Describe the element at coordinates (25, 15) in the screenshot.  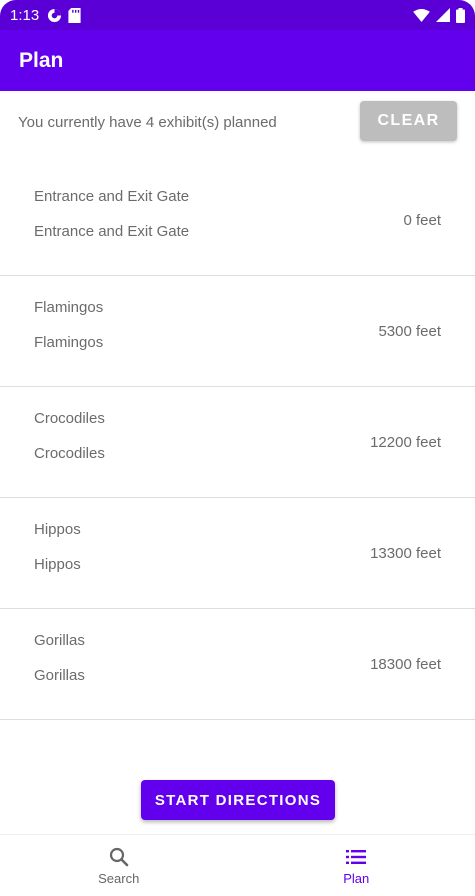
I see `status-time: 1:13` at that location.